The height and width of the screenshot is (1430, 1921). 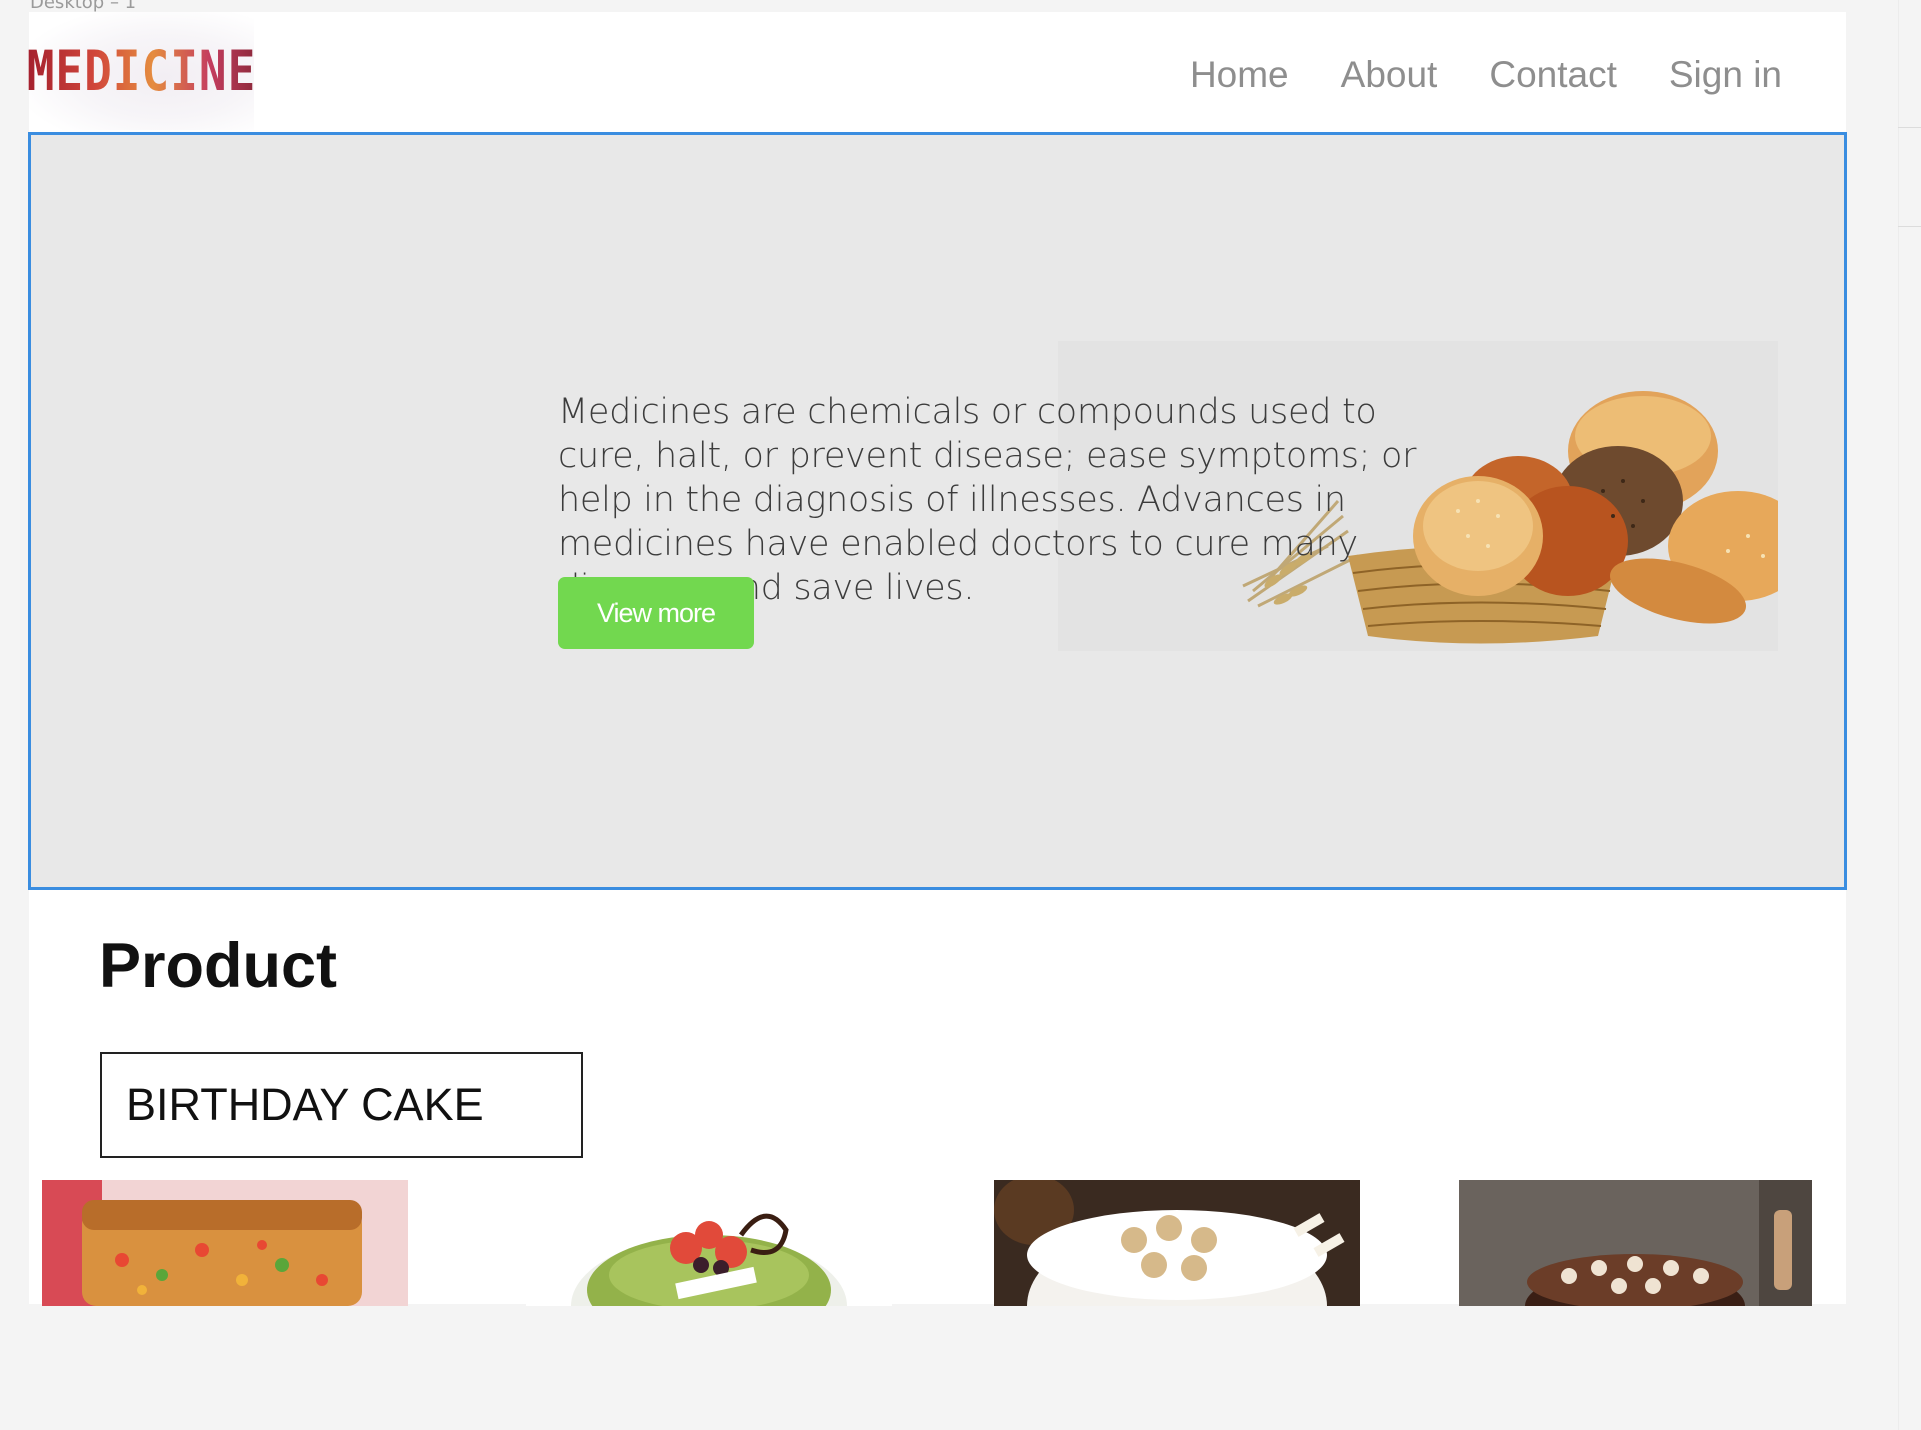 What do you see at coordinates (1177, 1243) in the screenshot?
I see `coconut-cake-image` at bounding box center [1177, 1243].